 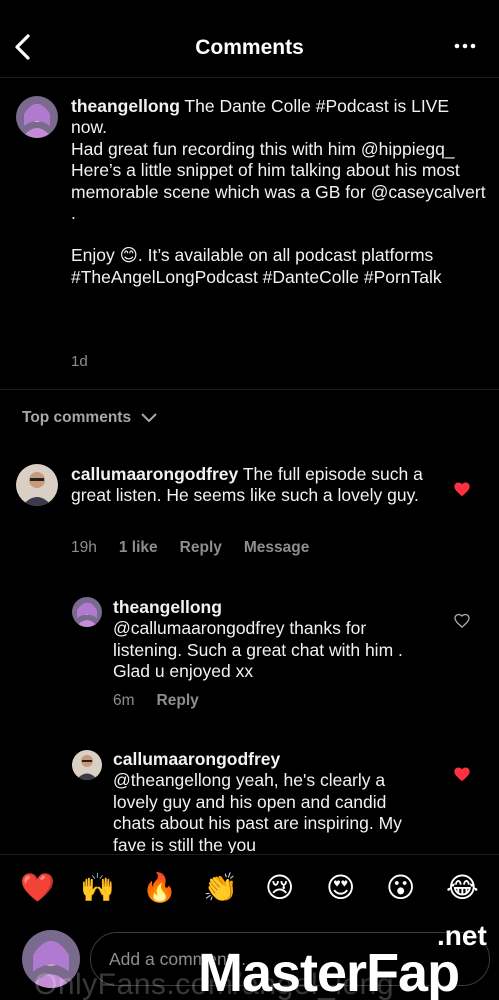 I want to click on watermark-tld: .net, so click(x=462, y=935).